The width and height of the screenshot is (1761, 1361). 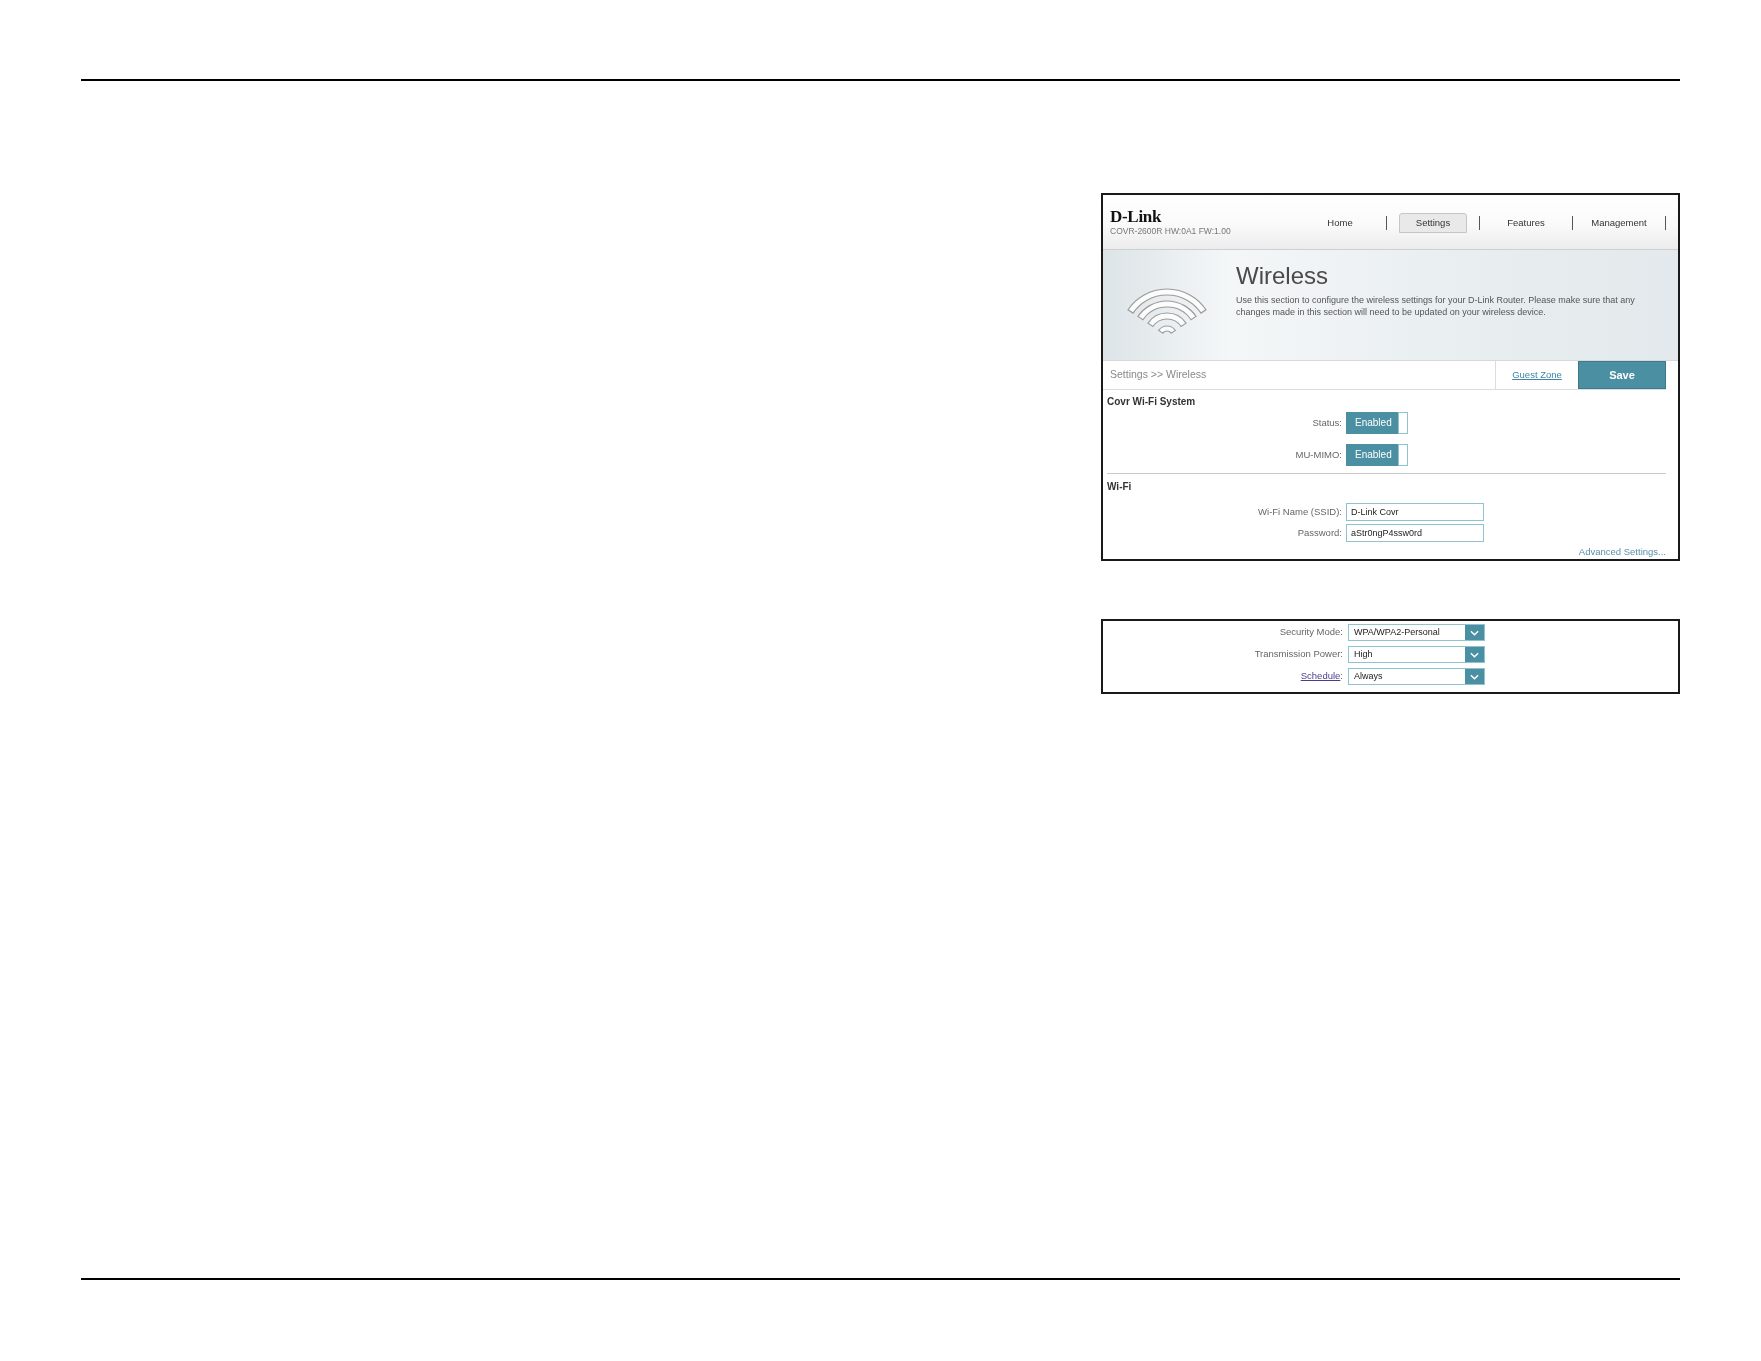 I want to click on field-label: Transmission Power:, so click(x=1298, y=654).